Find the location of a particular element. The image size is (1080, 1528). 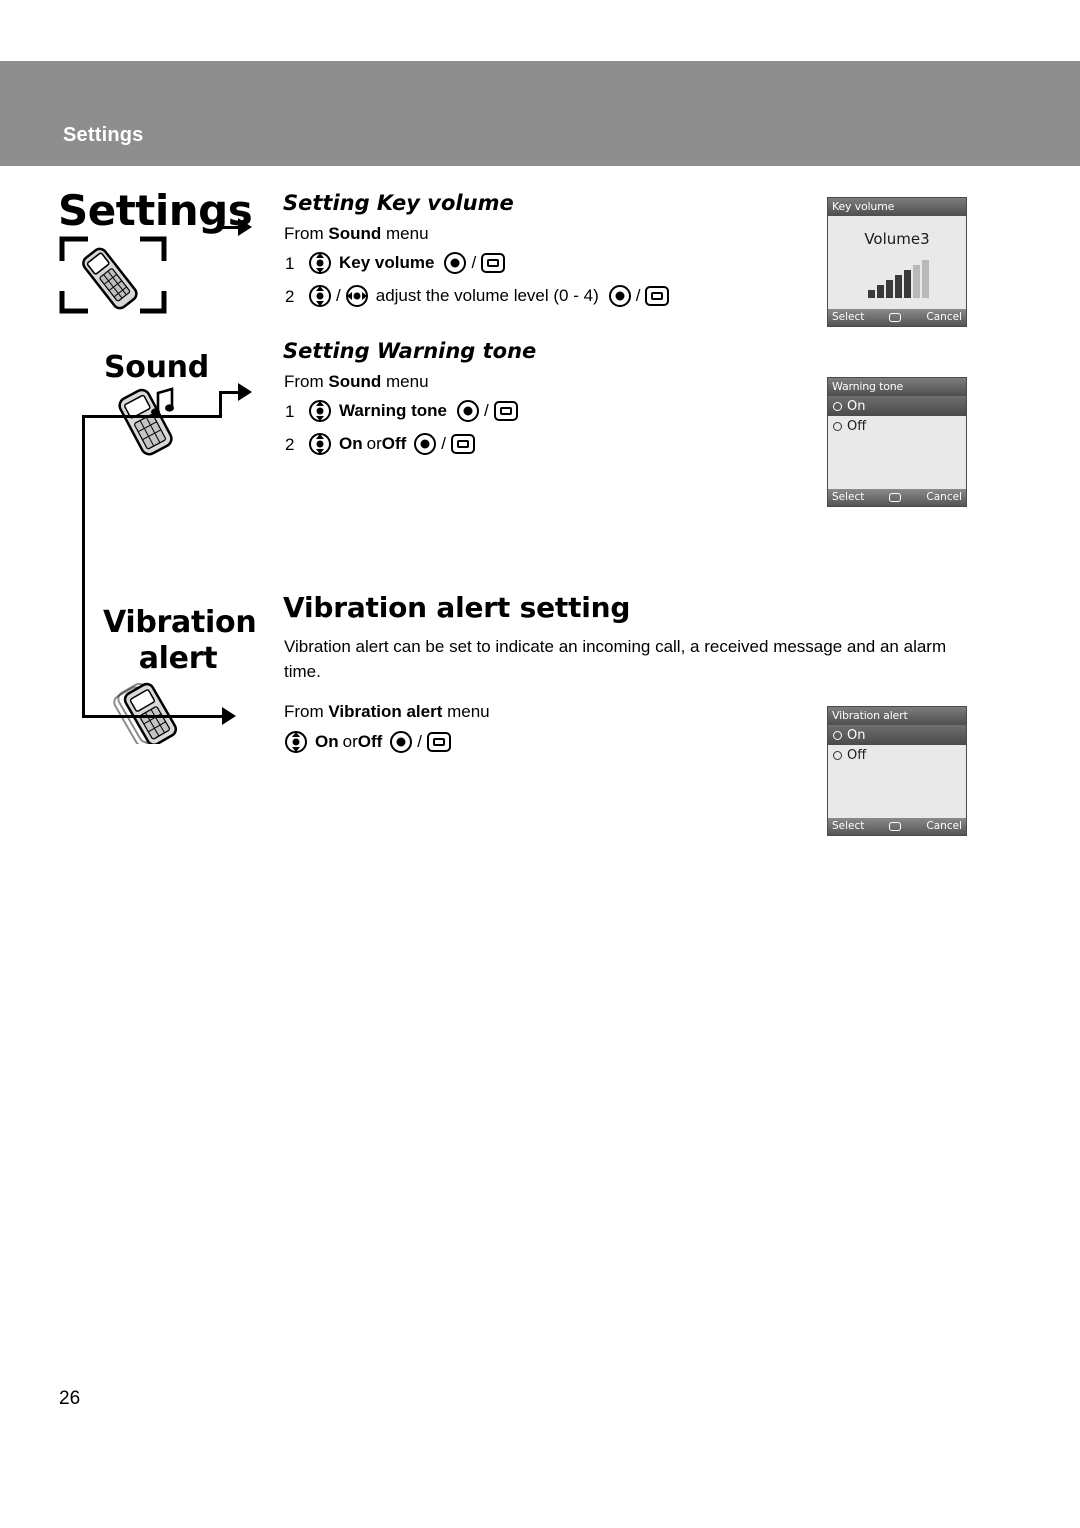

heading-setting-key-volume: Setting Key volume is located at coordinates (398, 203).